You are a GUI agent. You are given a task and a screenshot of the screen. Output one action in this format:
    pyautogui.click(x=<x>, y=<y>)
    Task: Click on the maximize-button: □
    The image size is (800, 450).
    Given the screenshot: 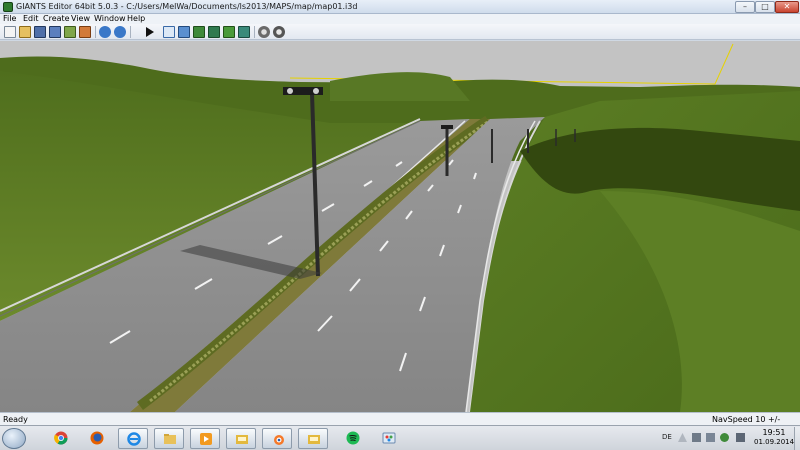 What is the action you would take?
    pyautogui.click(x=765, y=7)
    